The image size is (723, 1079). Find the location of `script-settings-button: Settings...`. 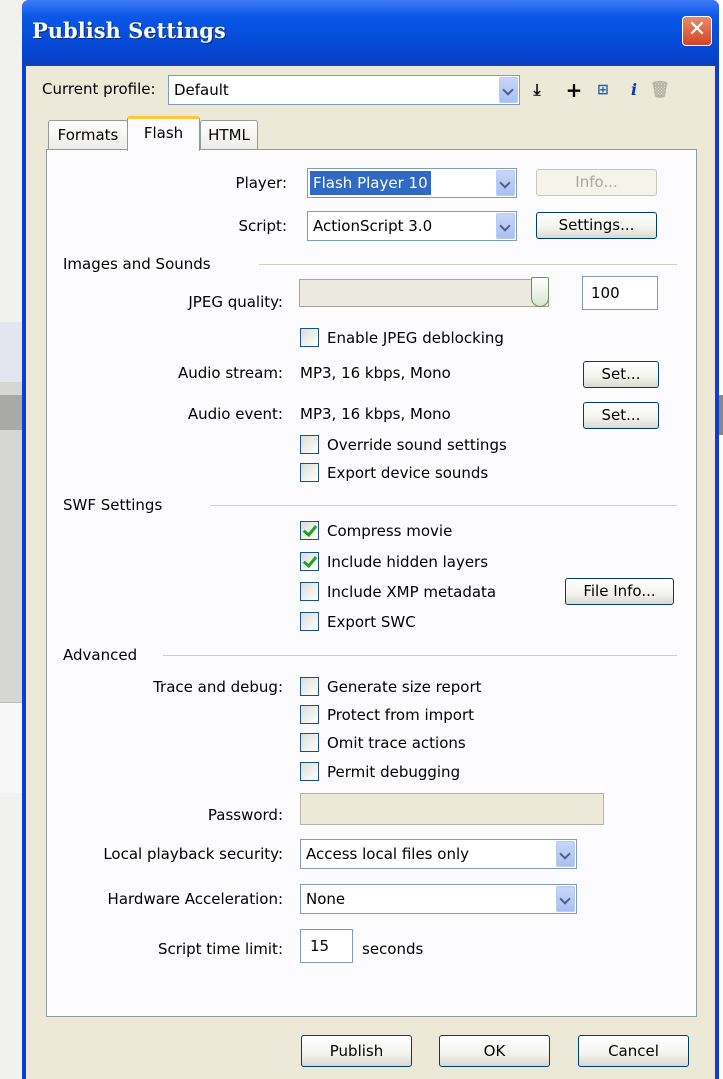

script-settings-button: Settings... is located at coordinates (596, 225).